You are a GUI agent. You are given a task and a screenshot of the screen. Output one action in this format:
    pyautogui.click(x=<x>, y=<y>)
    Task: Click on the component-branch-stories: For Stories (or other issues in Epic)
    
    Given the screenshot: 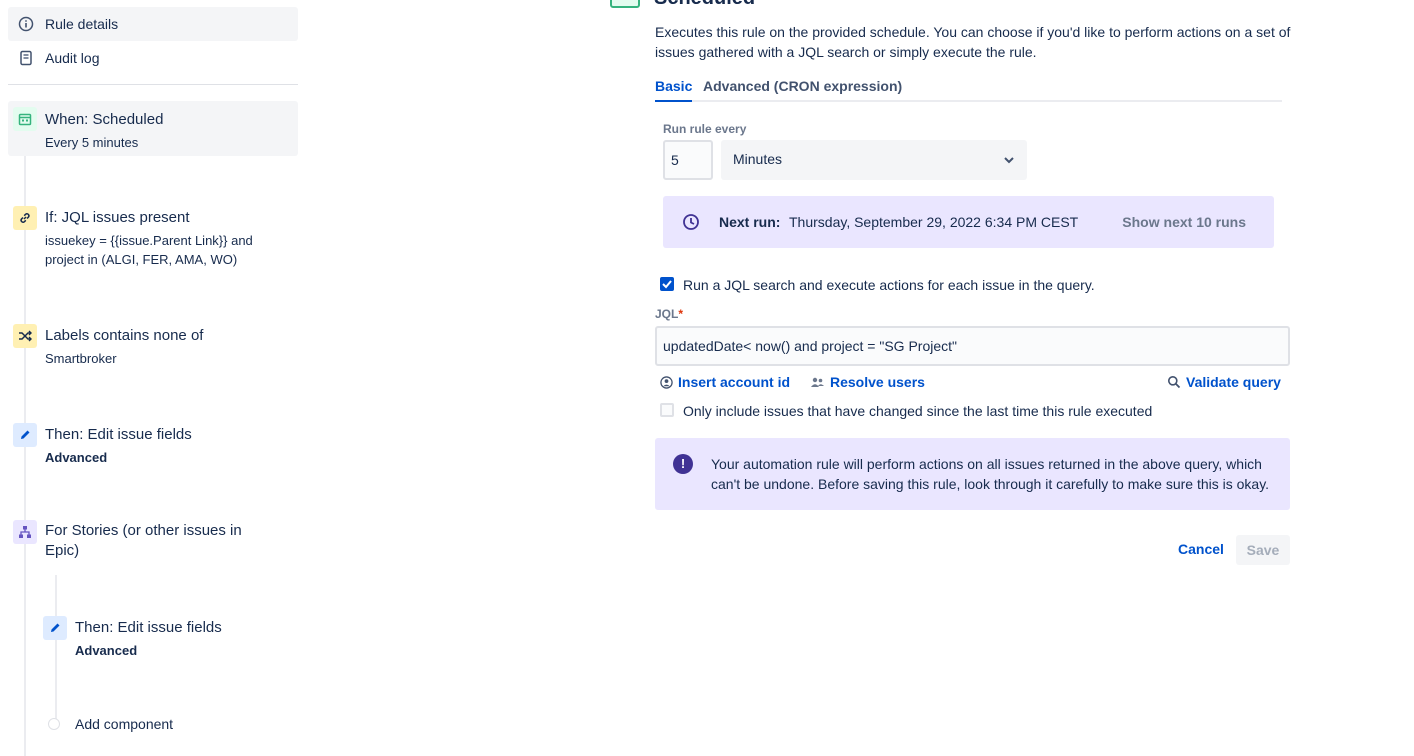 What is the action you would take?
    pyautogui.click(x=153, y=540)
    